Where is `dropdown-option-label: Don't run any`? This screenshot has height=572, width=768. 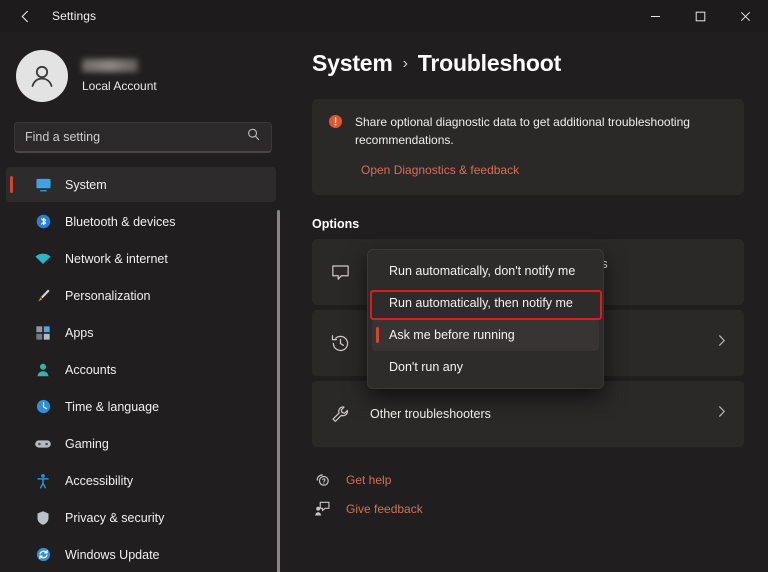
dropdown-option-label: Don't run any is located at coordinates (426, 367).